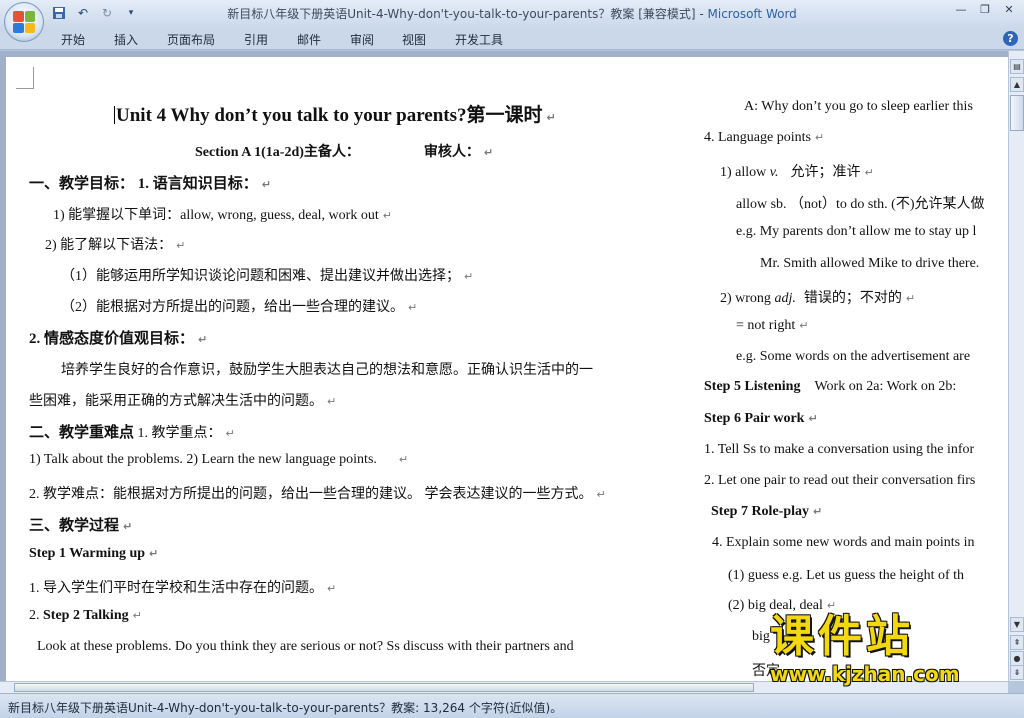  Describe the element at coordinates (256, 39) in the screenshot. I see `tab-references: 引用` at that location.